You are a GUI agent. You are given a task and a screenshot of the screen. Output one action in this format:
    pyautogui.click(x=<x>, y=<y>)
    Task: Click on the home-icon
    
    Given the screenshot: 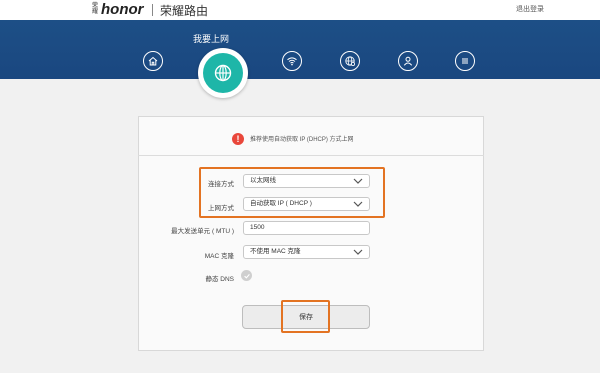 What is the action you would take?
    pyautogui.click(x=153, y=61)
    